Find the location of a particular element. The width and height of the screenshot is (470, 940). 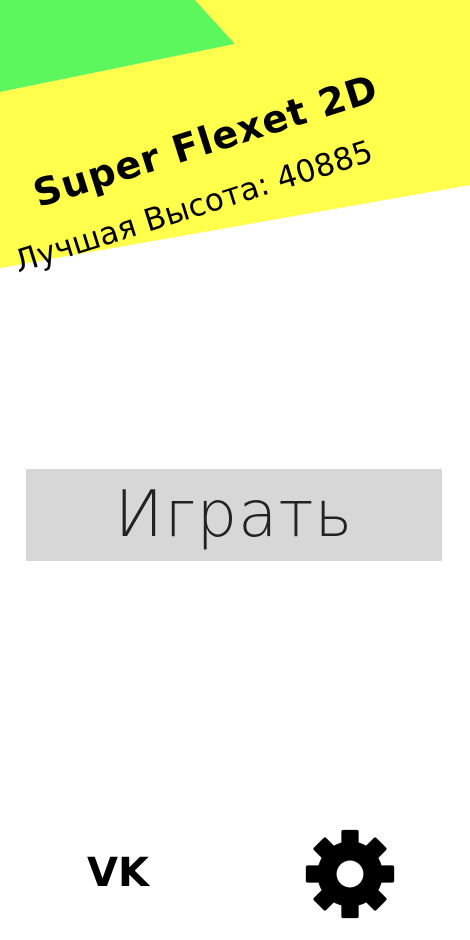

vk-link-button: VK is located at coordinates (118, 873).